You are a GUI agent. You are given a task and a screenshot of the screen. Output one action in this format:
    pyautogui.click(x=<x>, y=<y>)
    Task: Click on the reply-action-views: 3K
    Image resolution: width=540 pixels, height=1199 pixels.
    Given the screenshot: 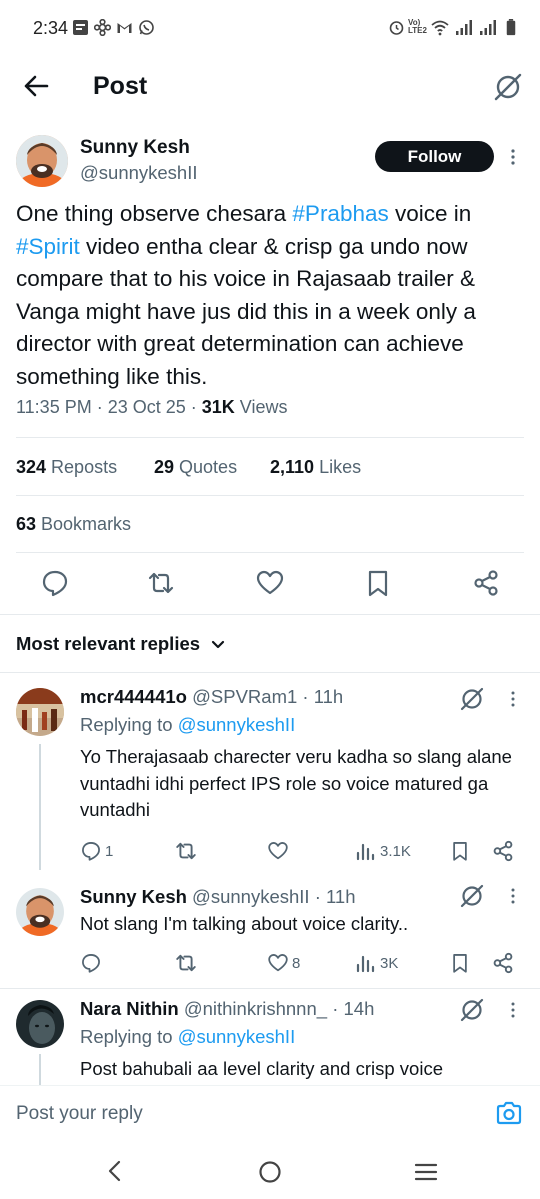 What is the action you would take?
    pyautogui.click(x=377, y=963)
    